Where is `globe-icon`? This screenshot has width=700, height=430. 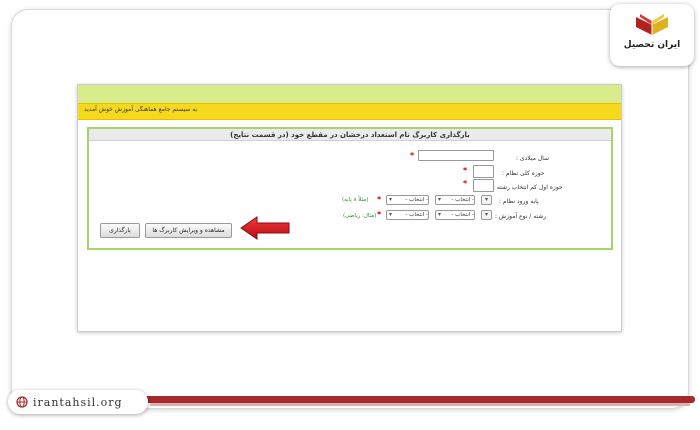
globe-icon is located at coordinates (22, 402).